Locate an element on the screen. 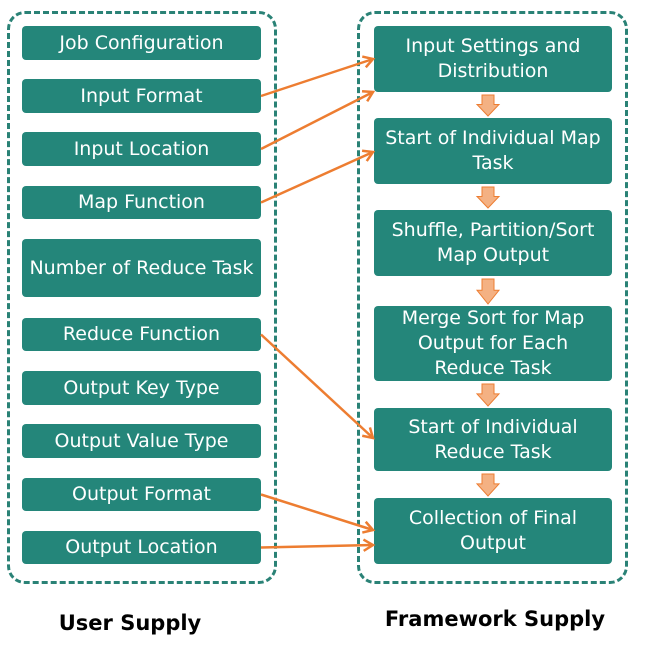 The height and width of the screenshot is (656, 650). user-supply-caption: User Supply is located at coordinates (130, 623).